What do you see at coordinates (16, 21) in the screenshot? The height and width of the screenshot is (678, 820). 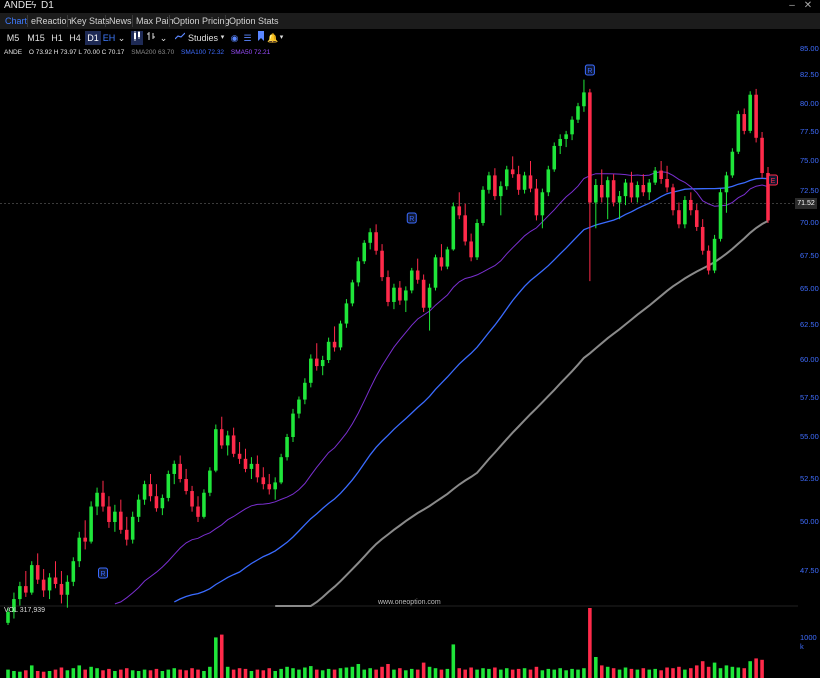 I see `tab-chart: Chart` at bounding box center [16, 21].